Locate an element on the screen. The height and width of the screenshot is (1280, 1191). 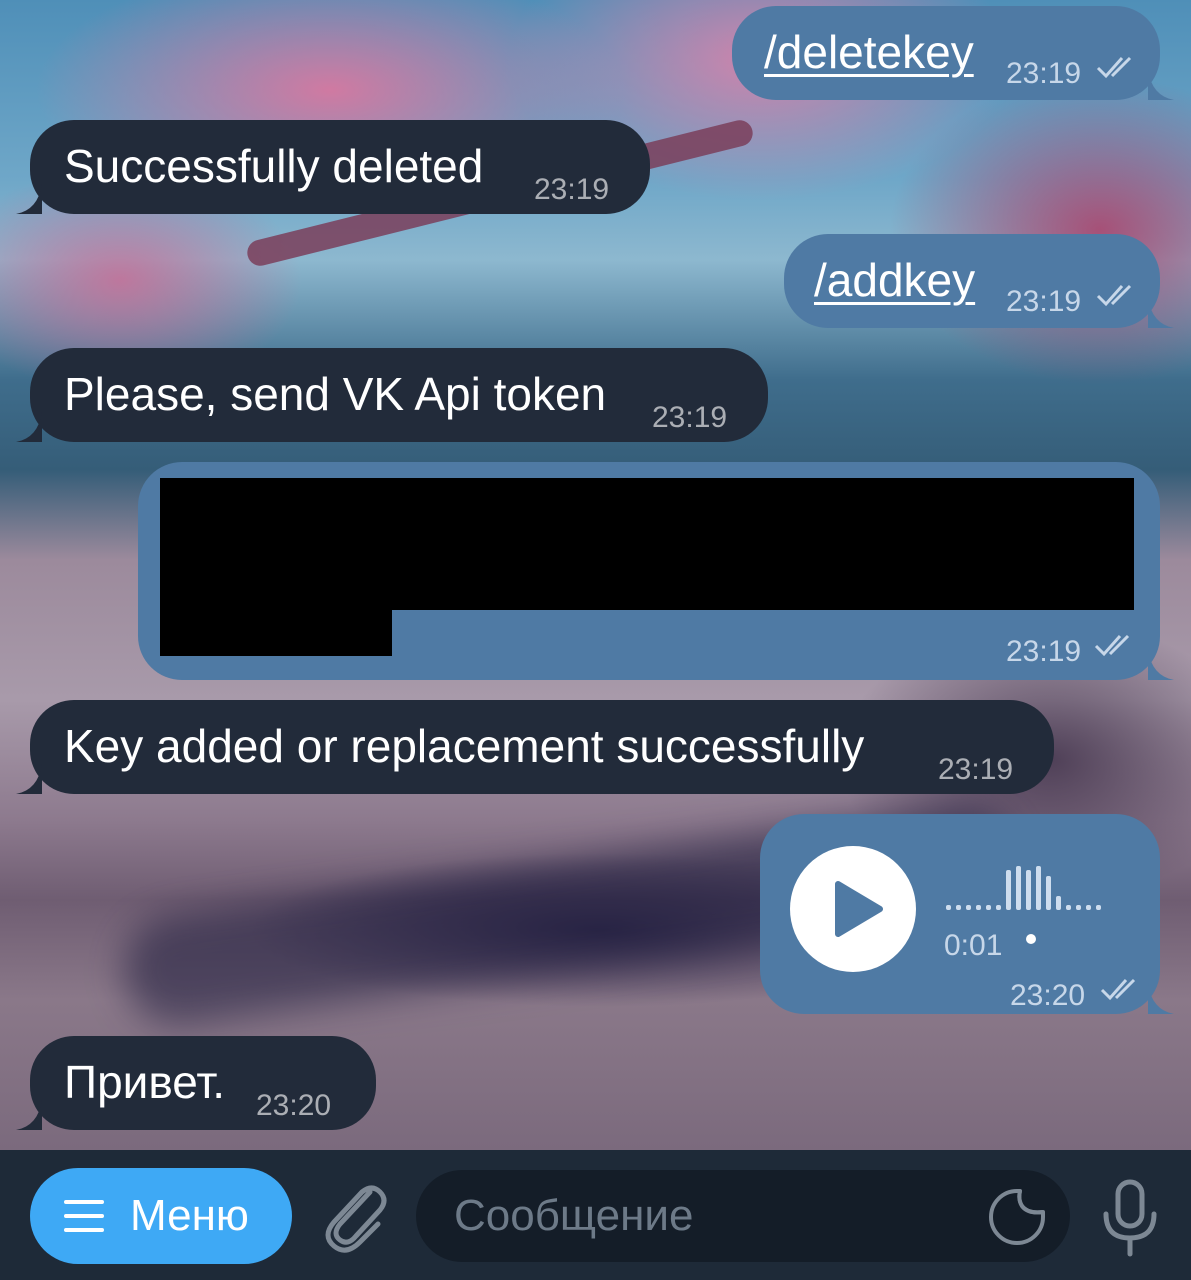
message-incoming: Привет. 23:20 is located at coordinates (203, 1083).